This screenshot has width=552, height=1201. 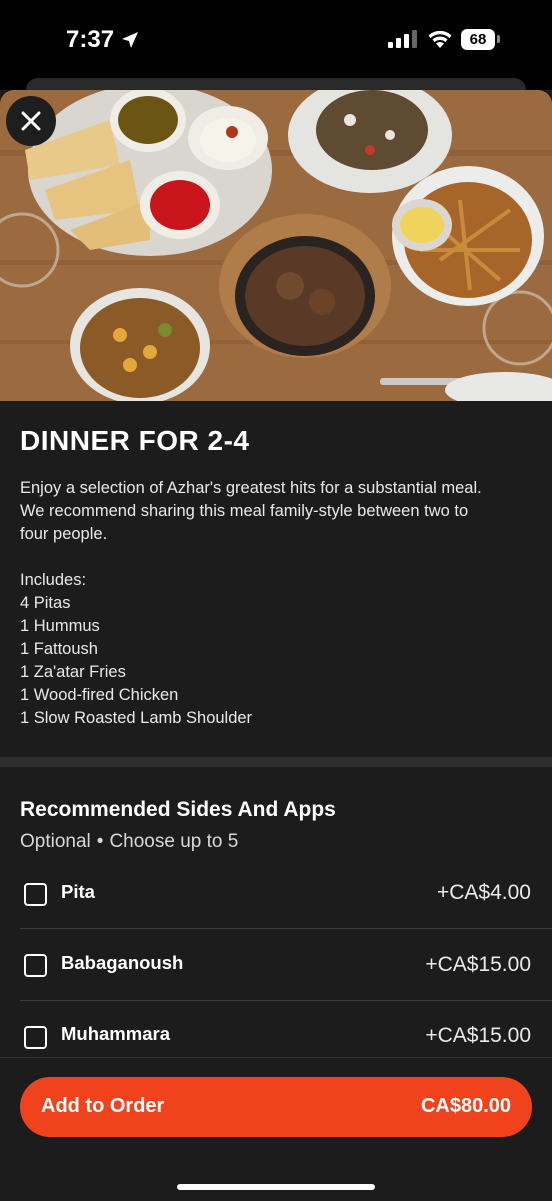 I want to click on battery-tip, so click(x=498, y=39).